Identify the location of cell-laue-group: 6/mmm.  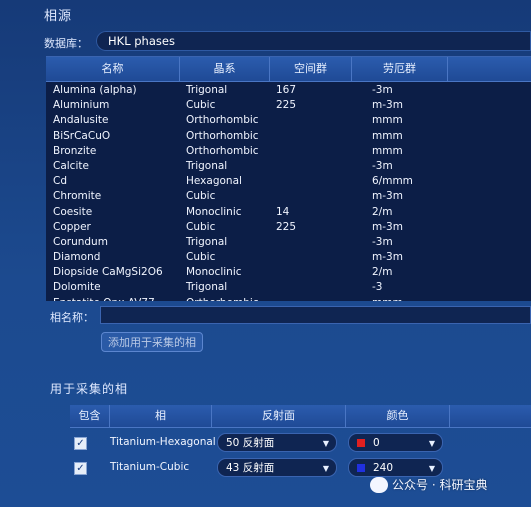
(392, 181).